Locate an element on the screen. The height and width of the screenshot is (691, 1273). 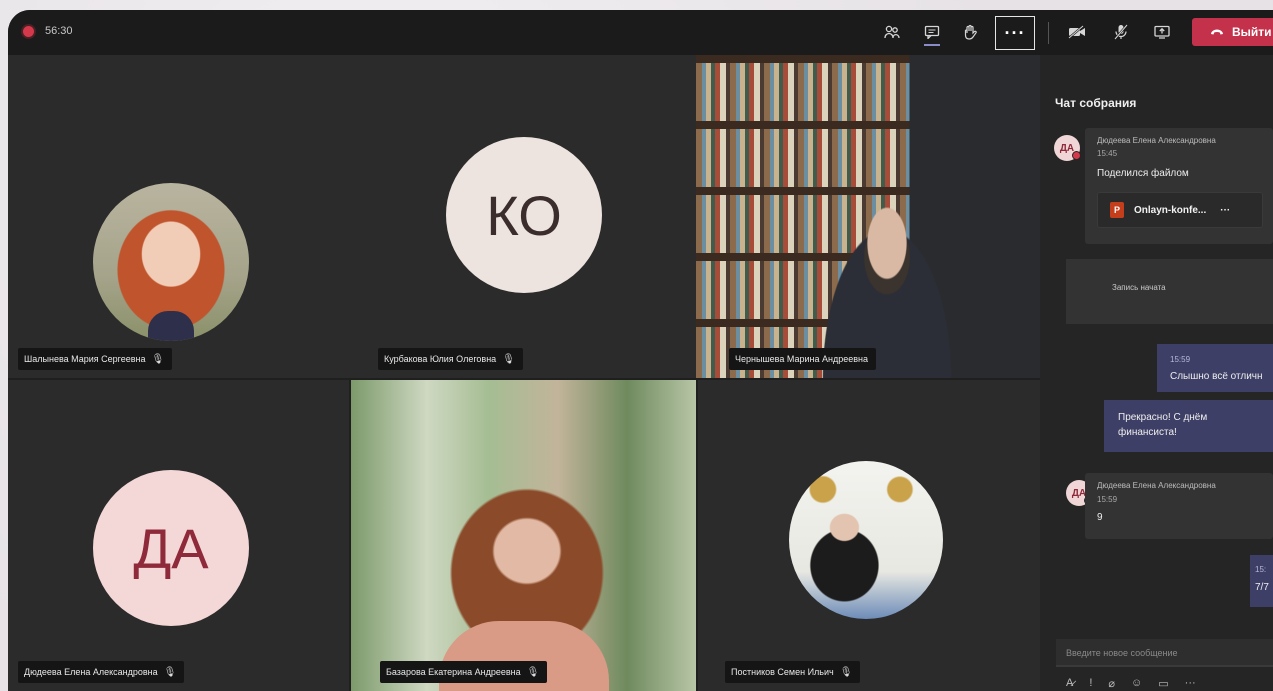
leave-label: Выйти is located at coordinates (1252, 32).